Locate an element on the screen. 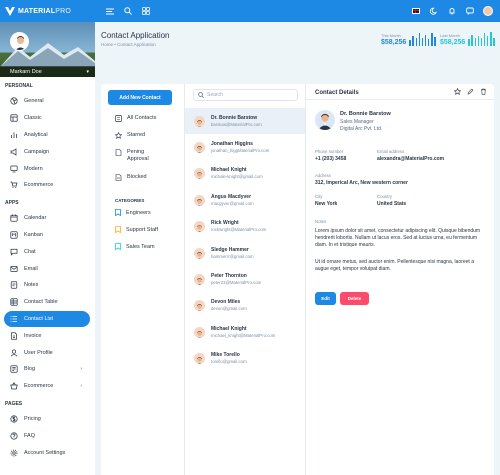  filter-pending-approval: Pening Approval is located at coordinates (136, 156).